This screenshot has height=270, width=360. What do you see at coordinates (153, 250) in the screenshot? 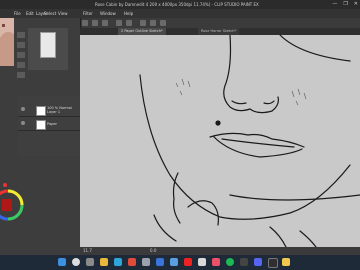
I see `rotation-value: 0.0` at bounding box center [153, 250].